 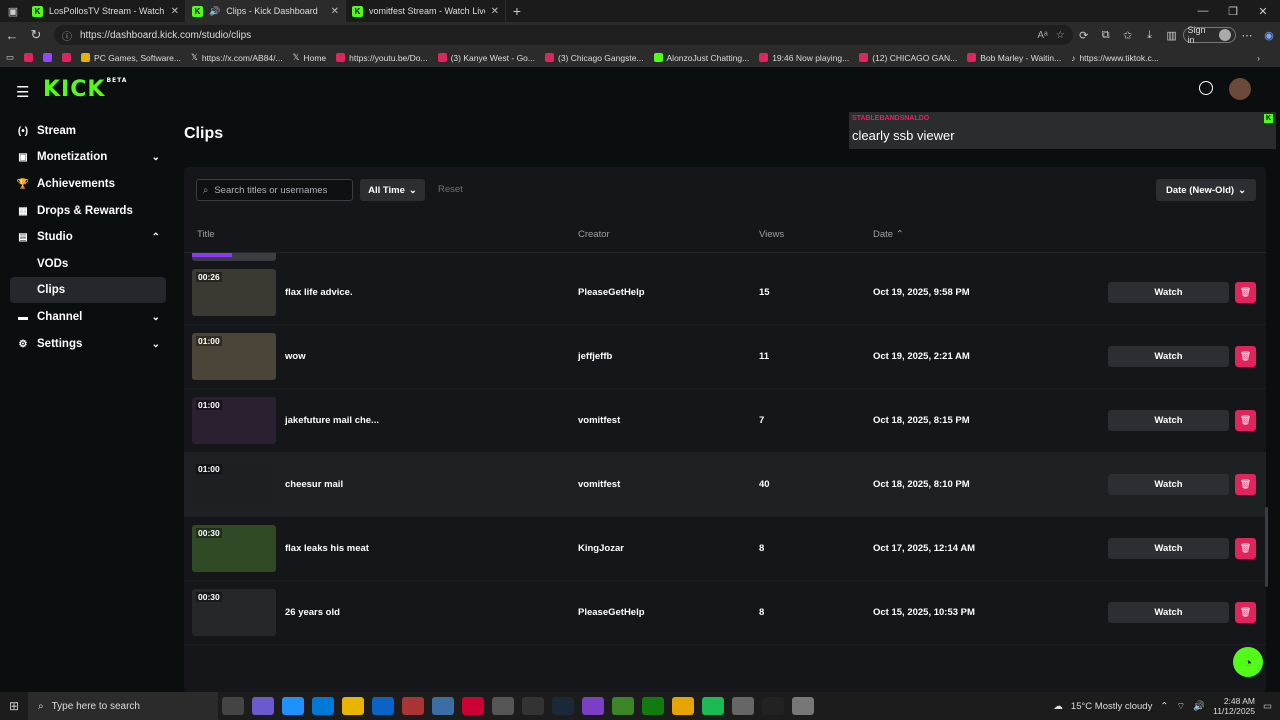 I want to click on sidebar-item-stream: (•) Stream, so click(x=88, y=131).